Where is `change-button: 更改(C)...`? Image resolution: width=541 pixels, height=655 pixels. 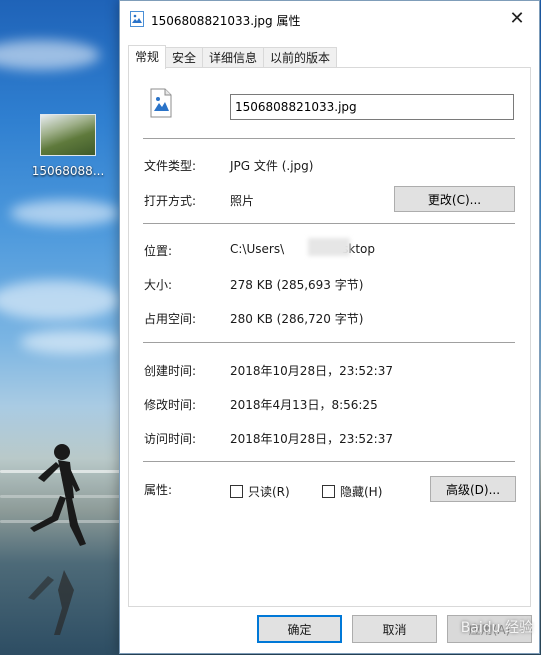
change-button: 更改(C)... is located at coordinates (454, 199).